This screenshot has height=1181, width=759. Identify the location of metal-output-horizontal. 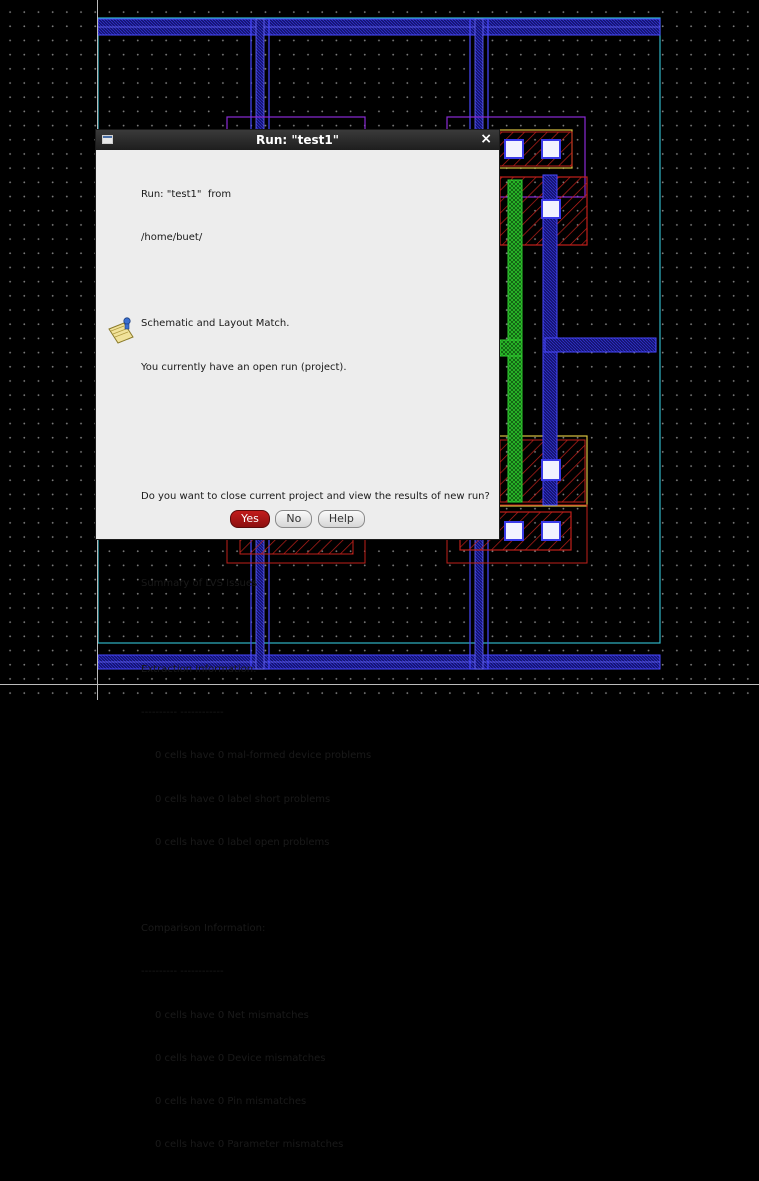
(600, 345).